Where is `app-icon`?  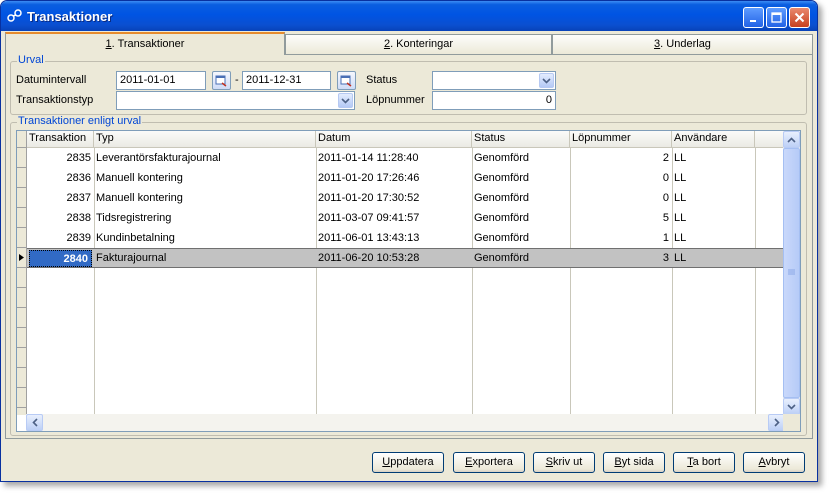 app-icon is located at coordinates (14, 15).